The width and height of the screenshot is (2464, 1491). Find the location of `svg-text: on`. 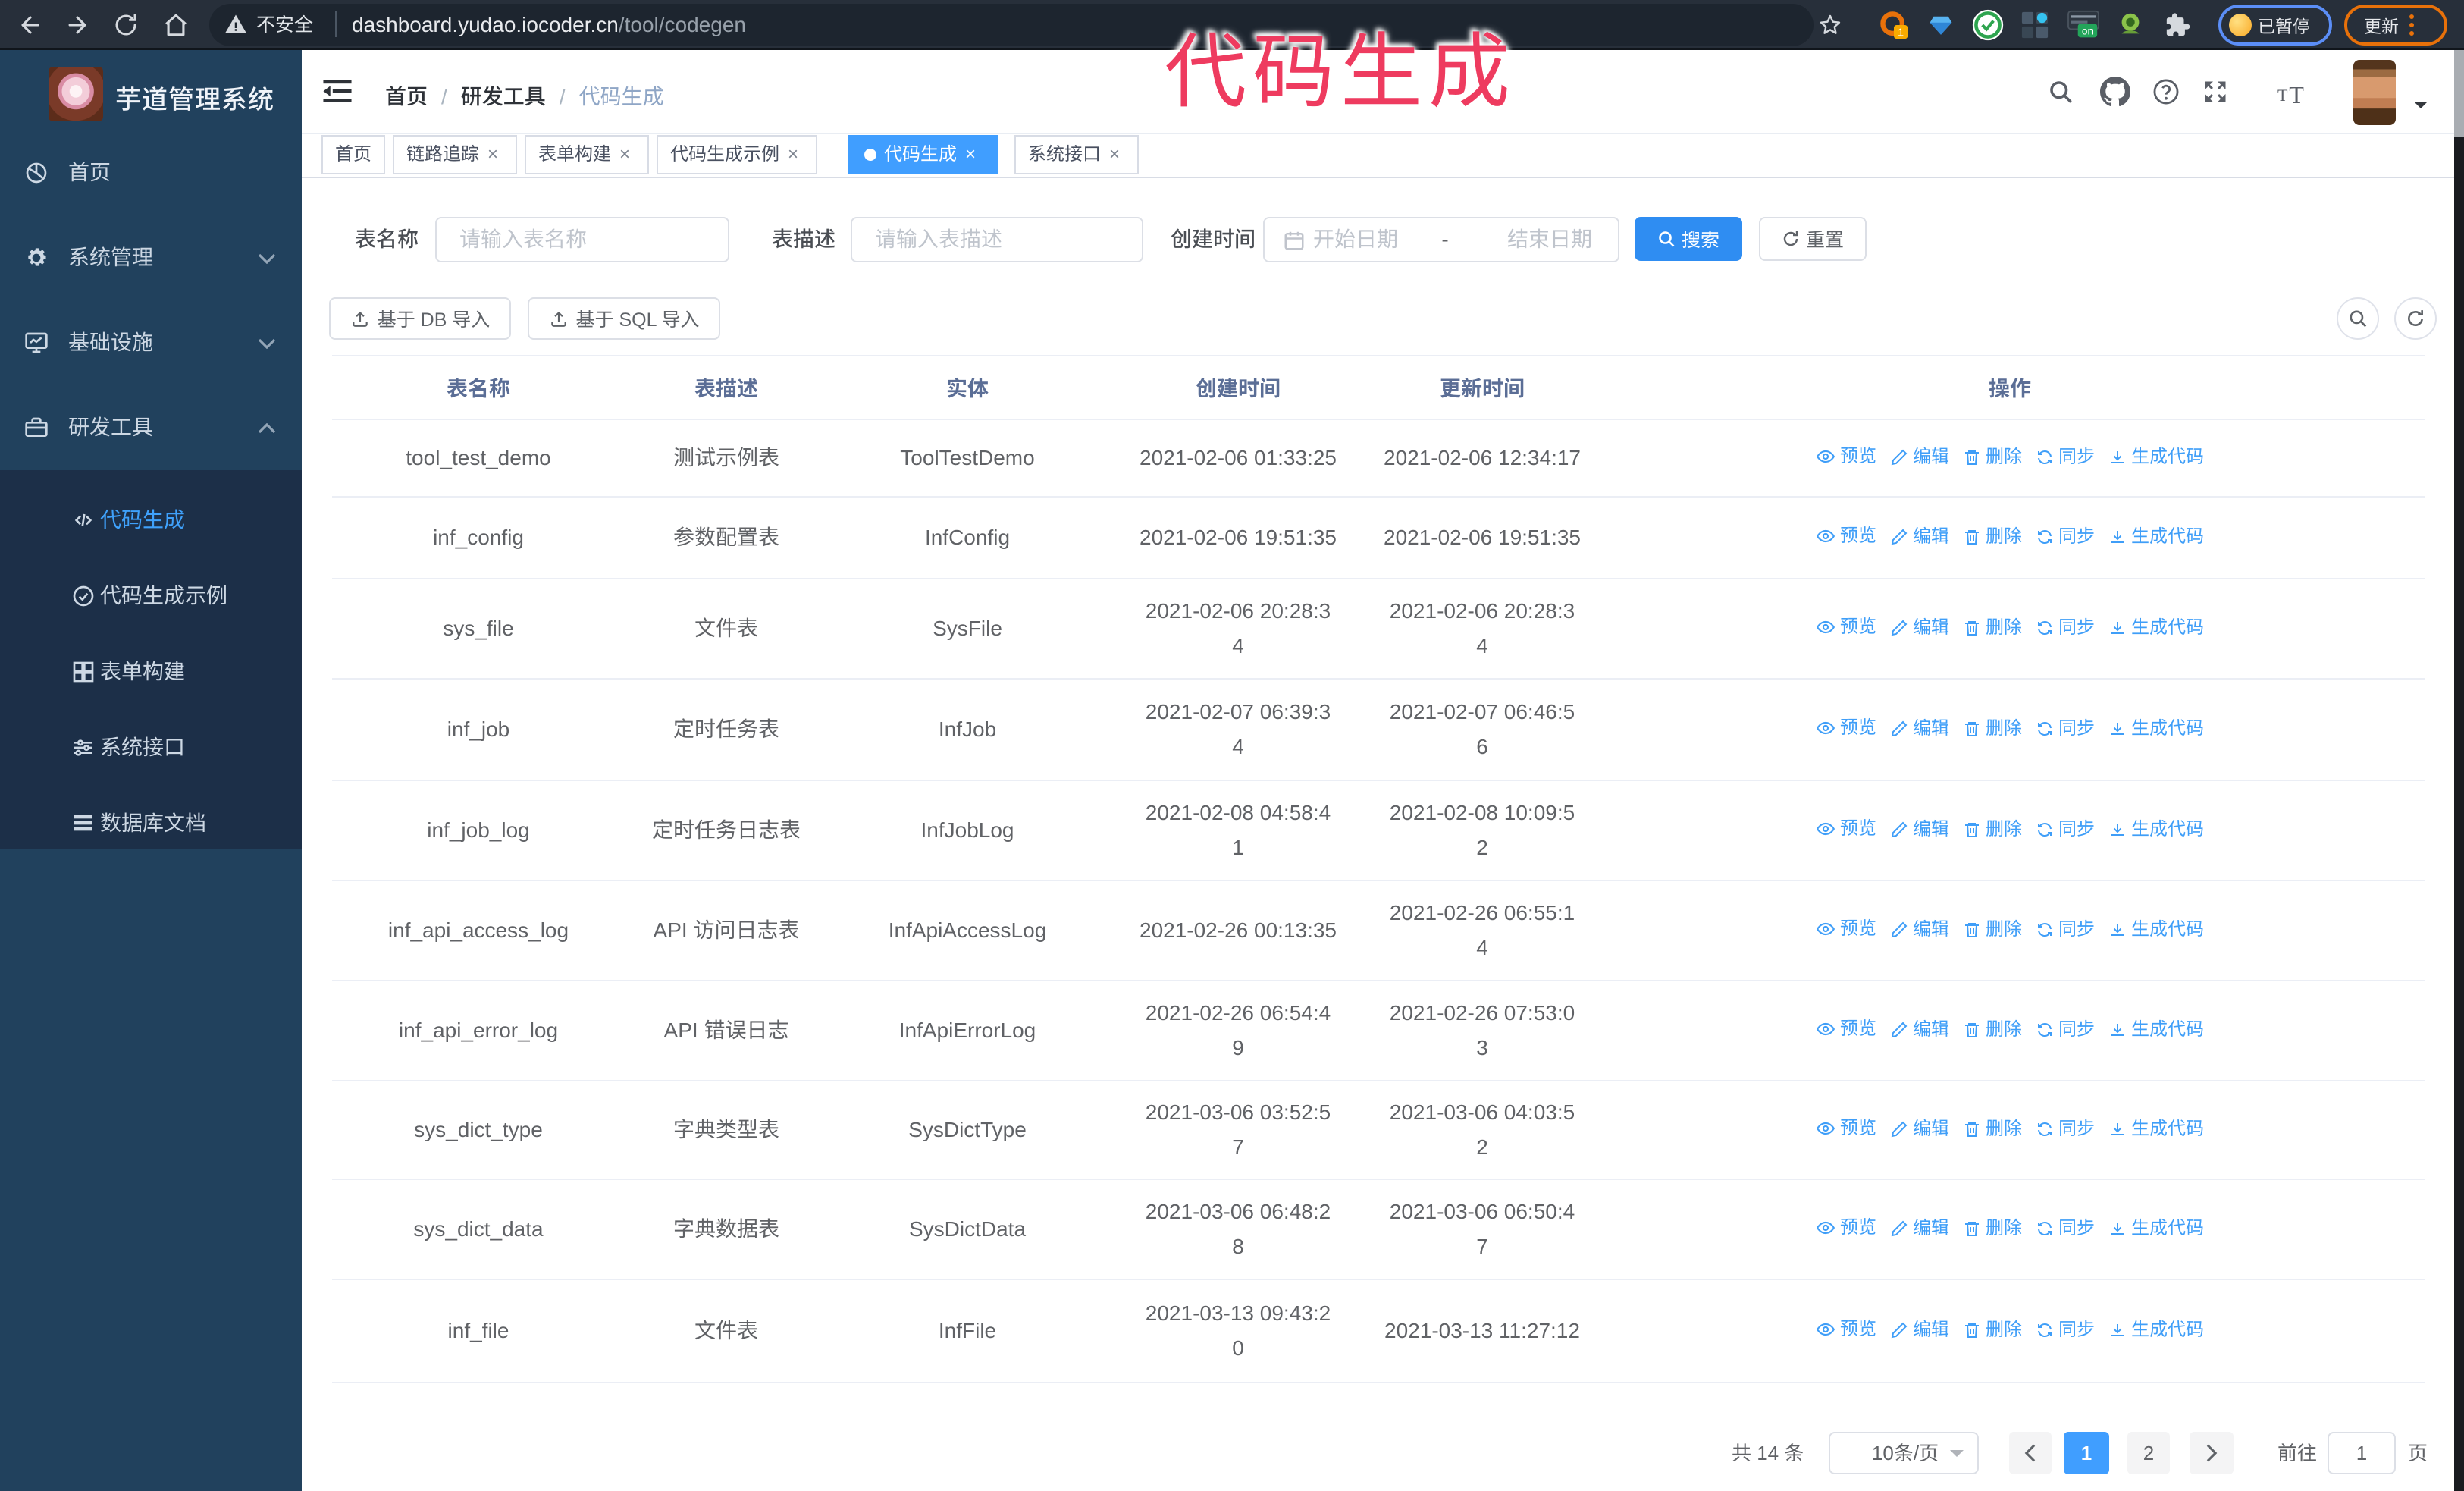

svg-text: on is located at coordinates (2087, 31).